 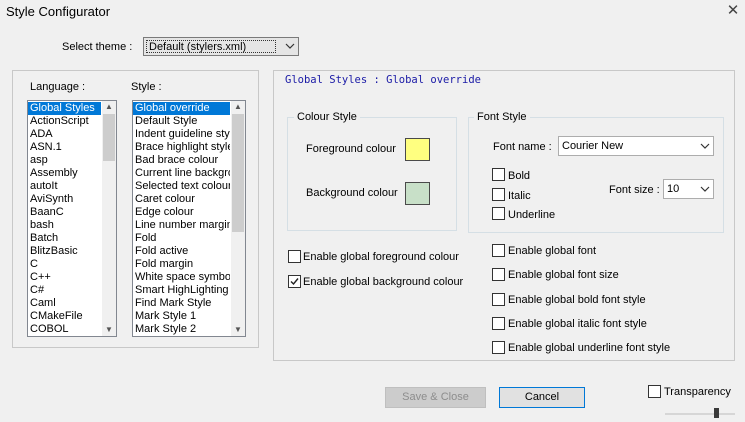 I want to click on list-item: Caret colour, so click(x=181, y=199).